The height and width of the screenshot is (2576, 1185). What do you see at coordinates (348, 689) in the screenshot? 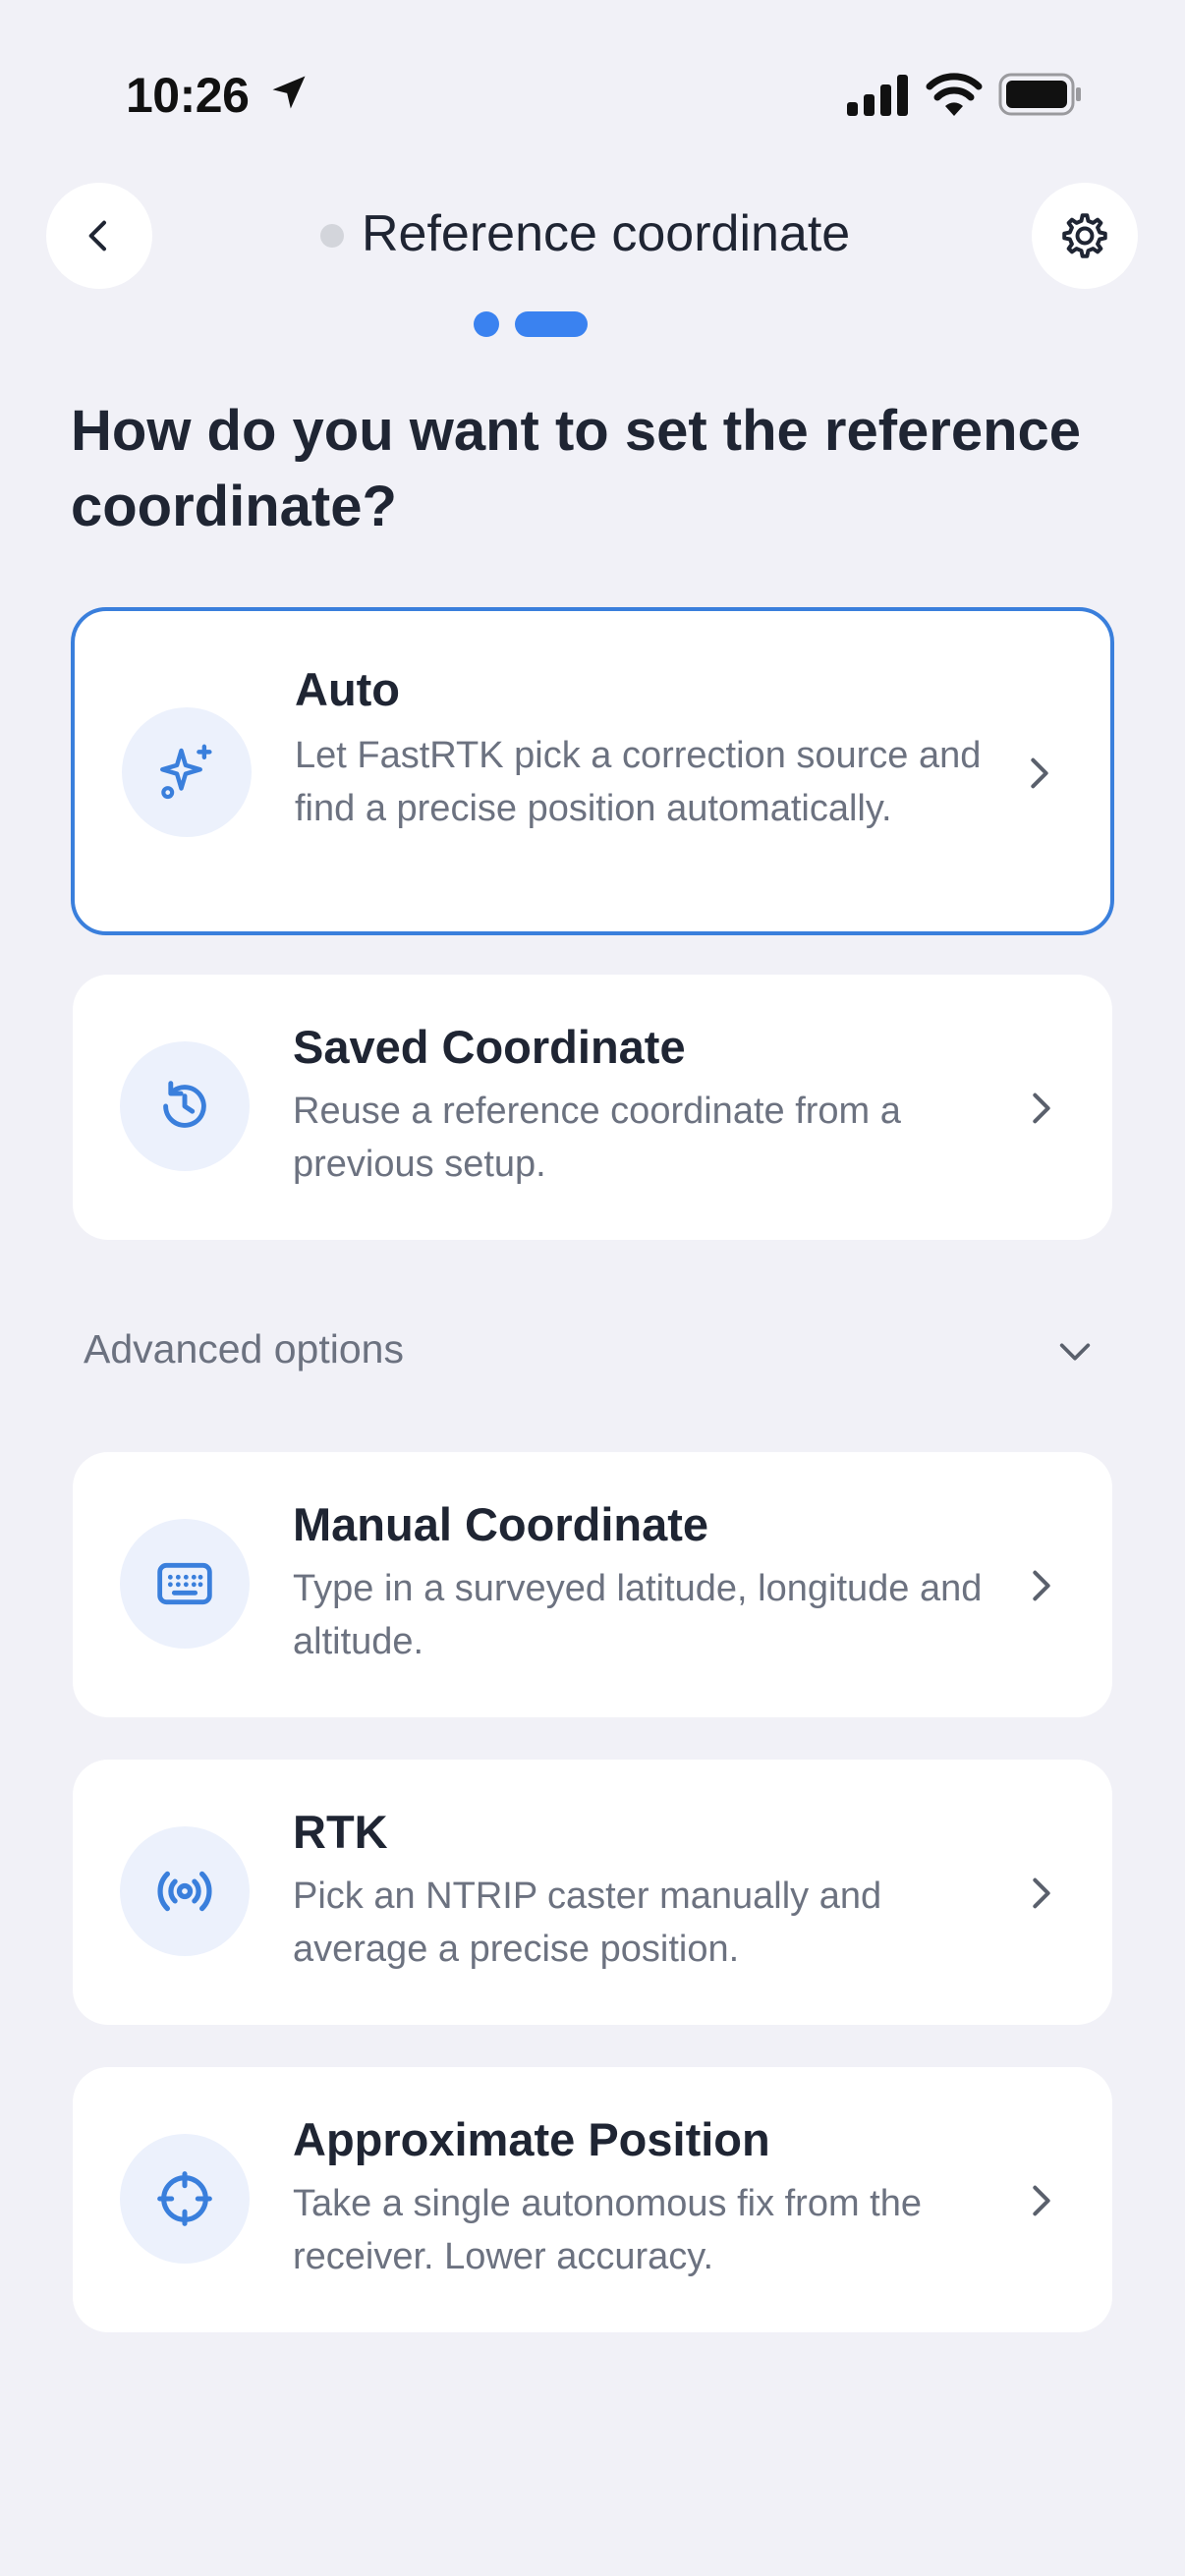
I see `option-title: Auto` at bounding box center [348, 689].